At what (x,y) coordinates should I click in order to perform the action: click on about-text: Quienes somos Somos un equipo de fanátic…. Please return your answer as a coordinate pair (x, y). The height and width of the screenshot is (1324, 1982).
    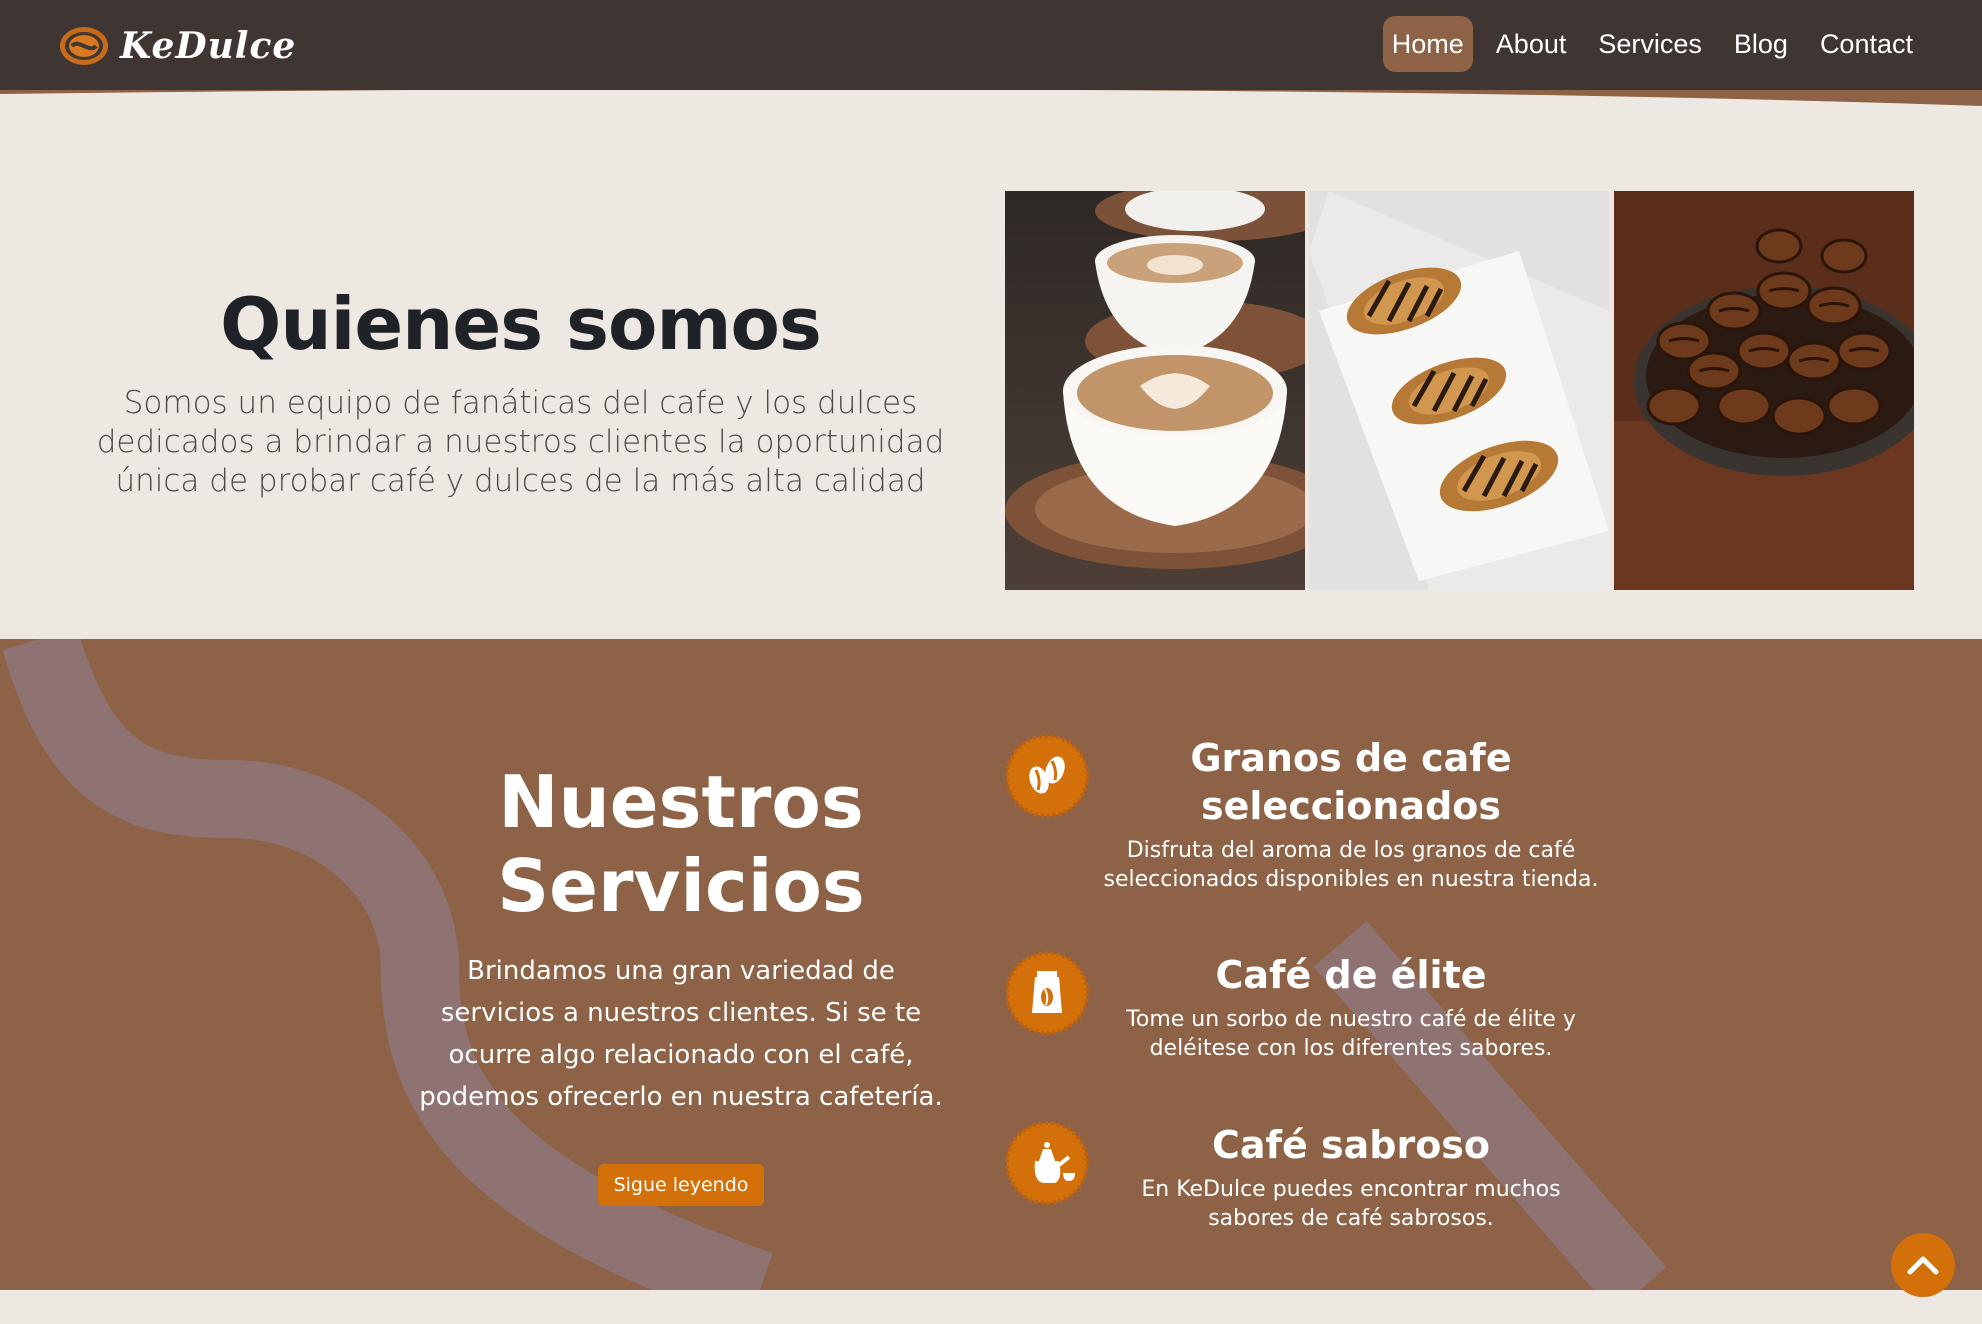
    Looking at the image, I should click on (520, 407).